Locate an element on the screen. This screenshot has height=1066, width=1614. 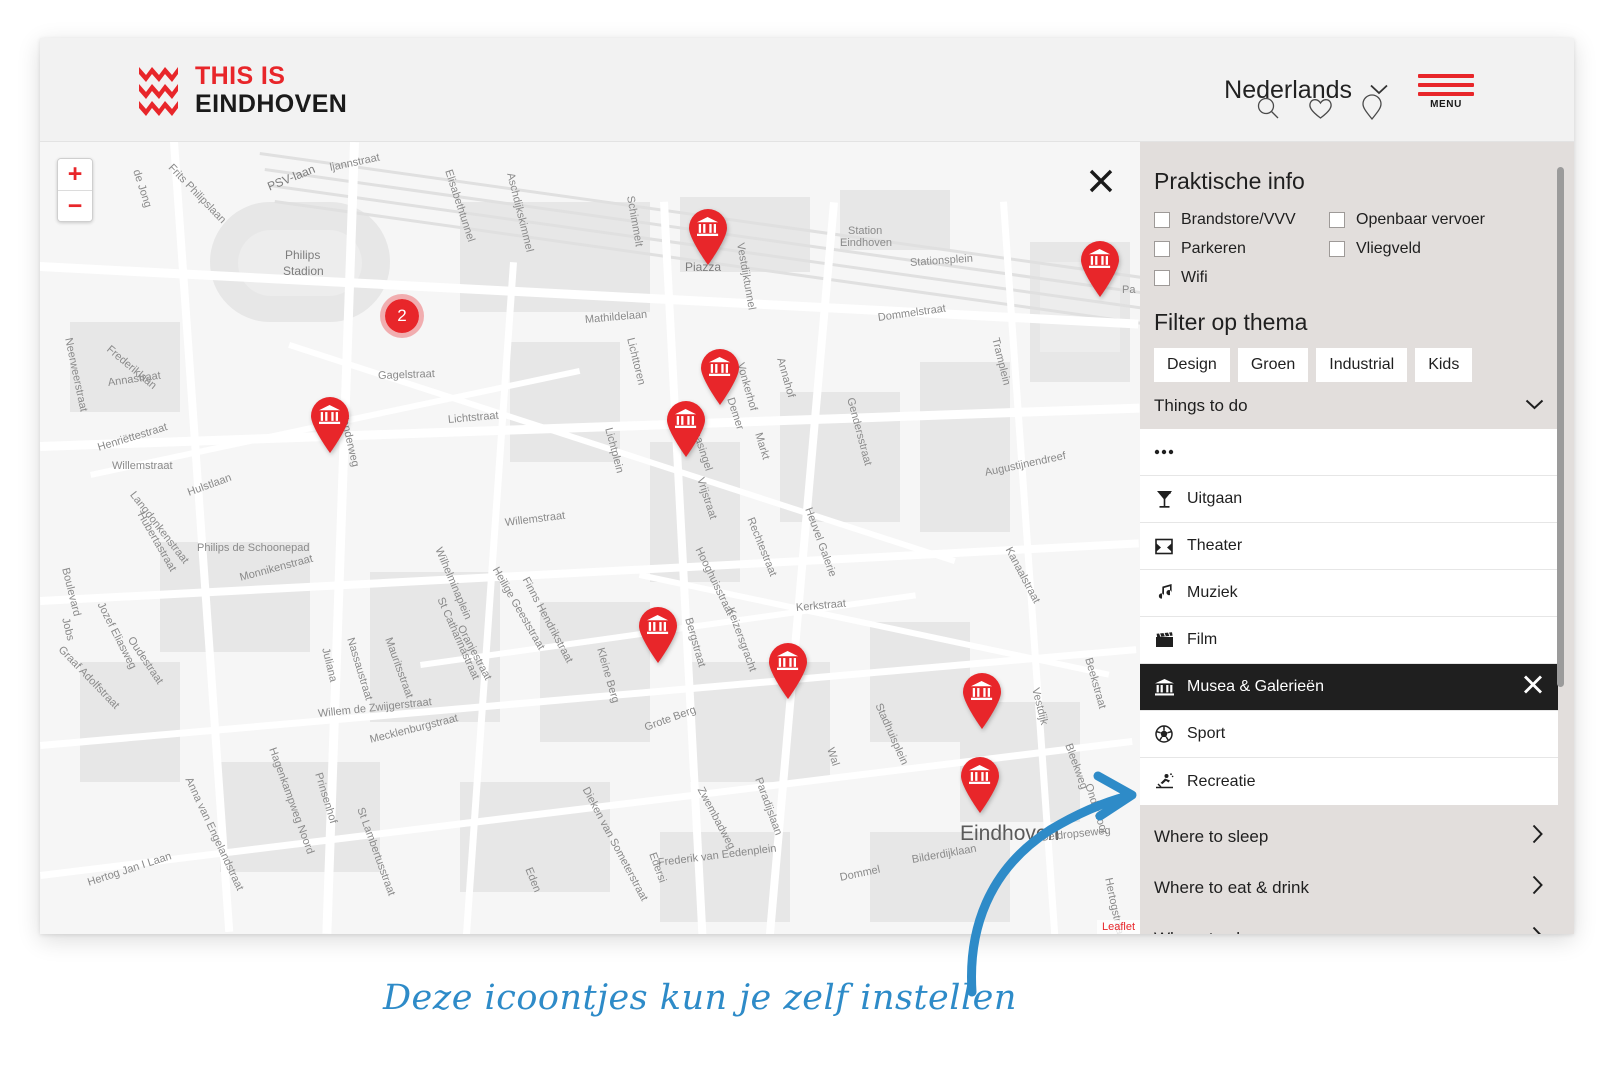
museum-pin-kleineberg is located at coordinates (658, 635).